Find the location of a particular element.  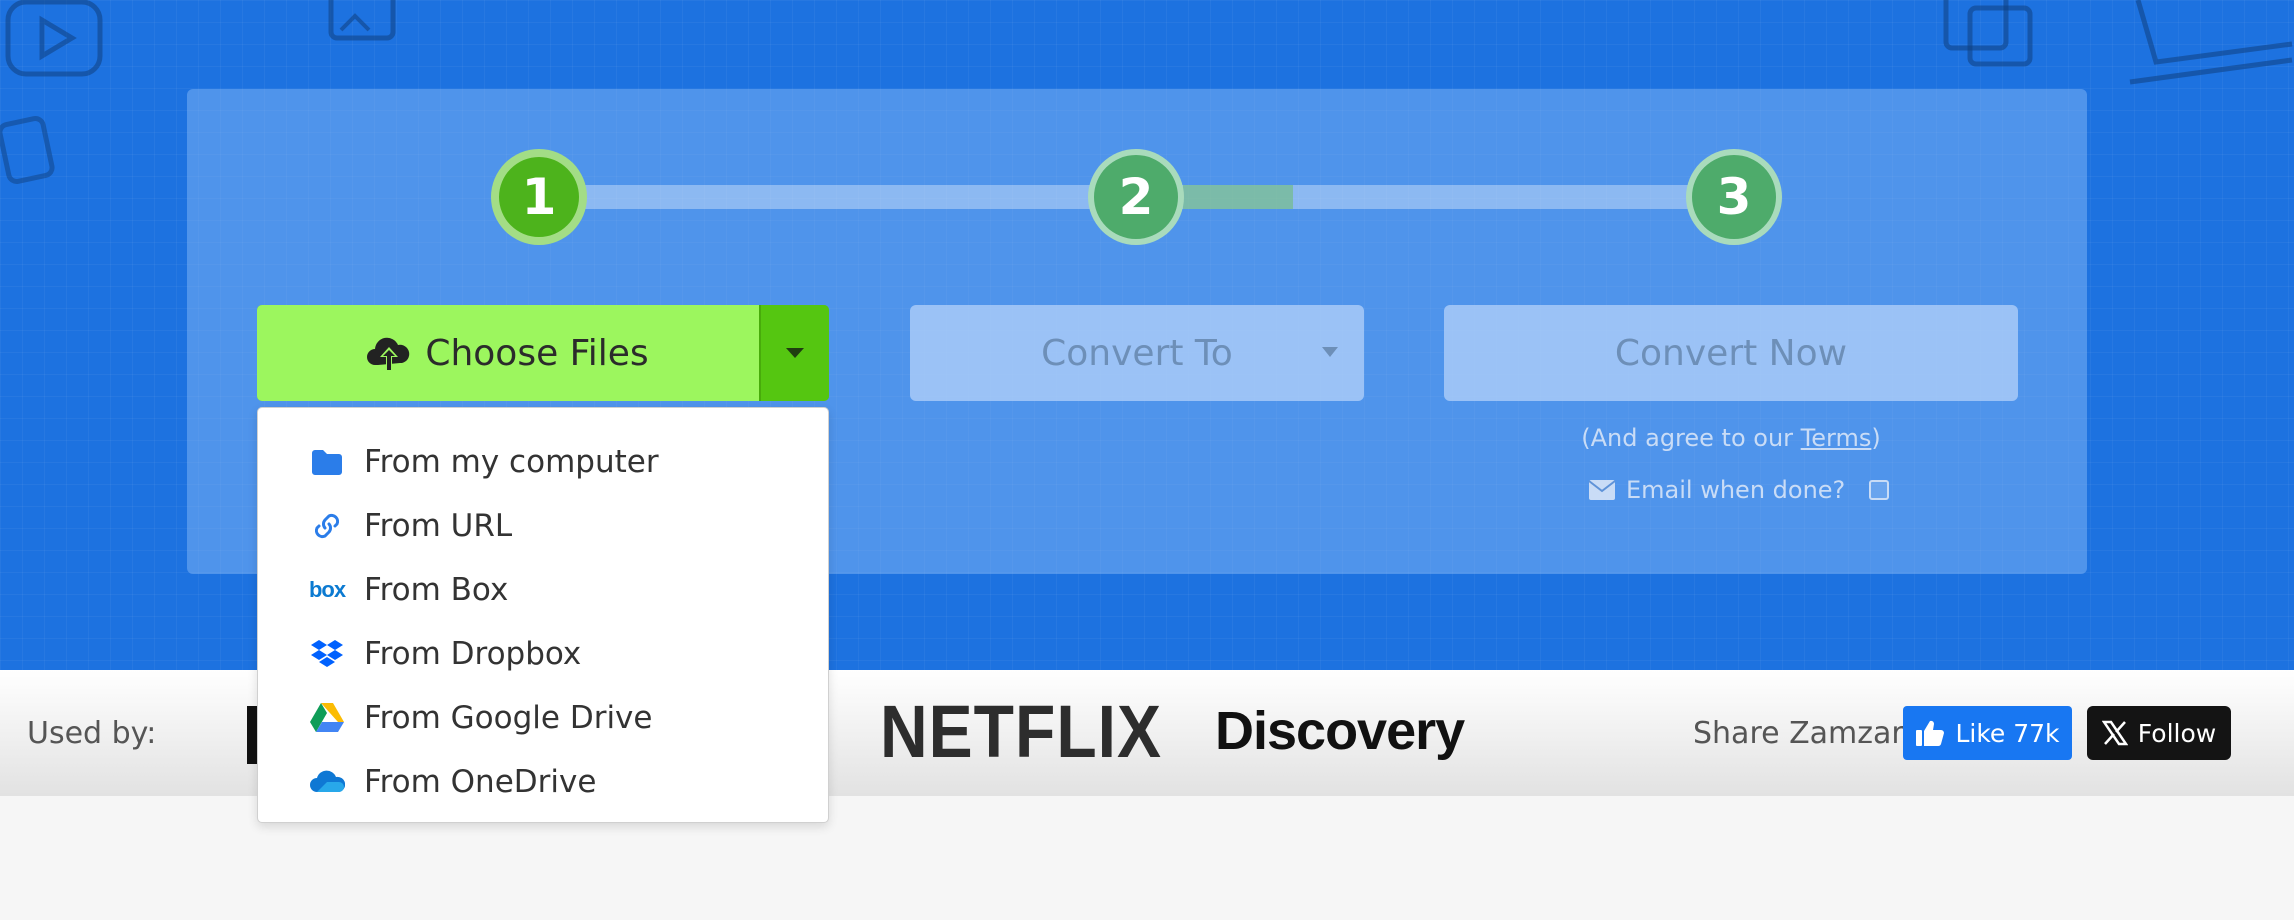

menu-item-label: From Box is located at coordinates (436, 590).